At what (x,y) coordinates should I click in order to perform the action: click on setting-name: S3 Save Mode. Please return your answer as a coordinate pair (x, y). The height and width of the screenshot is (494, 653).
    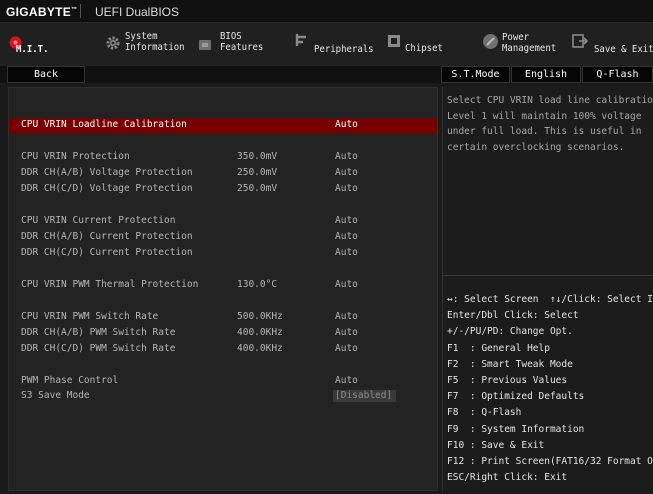
    Looking at the image, I should click on (55, 395).